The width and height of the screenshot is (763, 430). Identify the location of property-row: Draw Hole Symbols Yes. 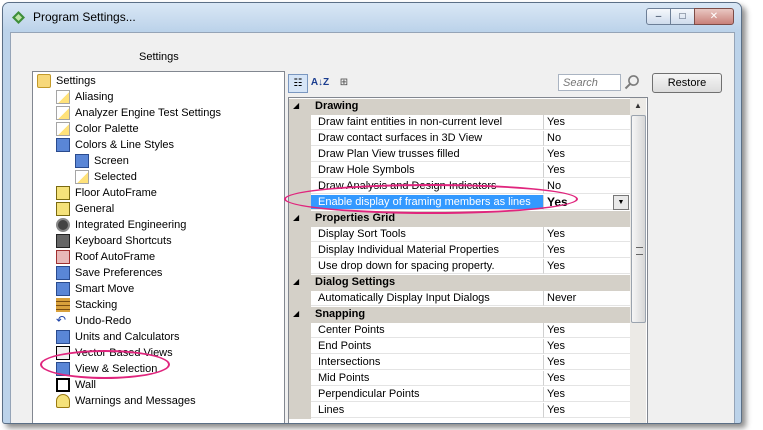
(459, 171).